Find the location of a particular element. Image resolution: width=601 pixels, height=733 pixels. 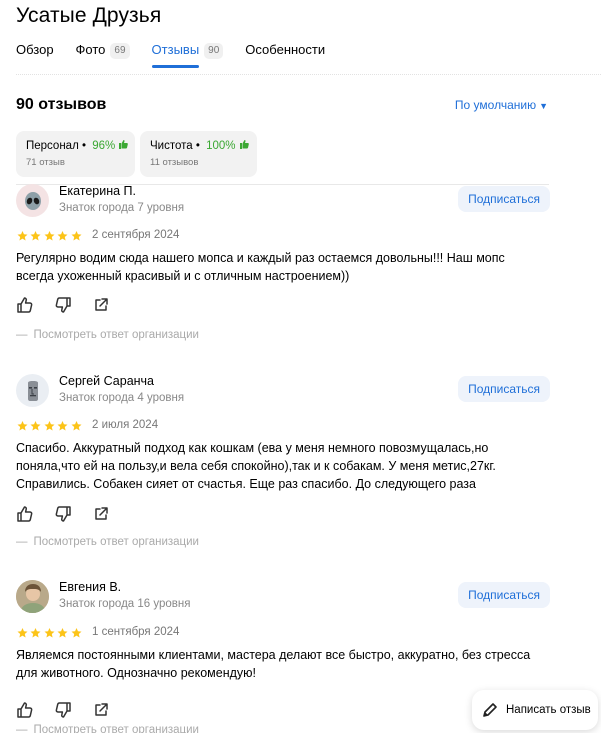

tab-count: 69 is located at coordinates (120, 51).